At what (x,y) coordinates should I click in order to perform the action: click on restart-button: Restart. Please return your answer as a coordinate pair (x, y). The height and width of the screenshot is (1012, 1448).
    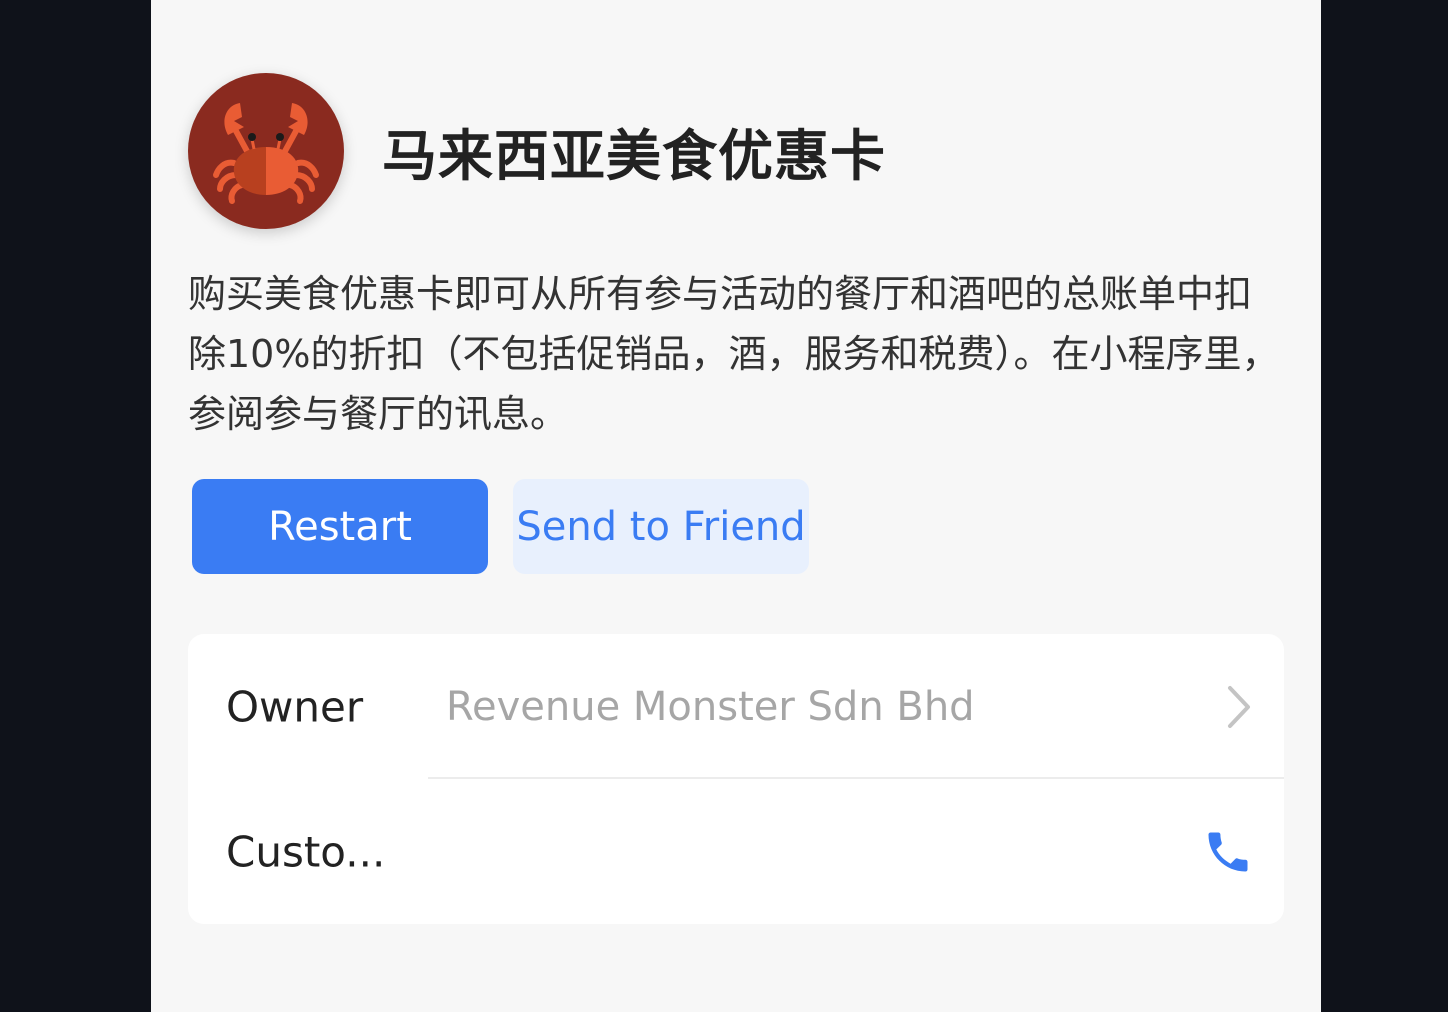
    Looking at the image, I should click on (340, 526).